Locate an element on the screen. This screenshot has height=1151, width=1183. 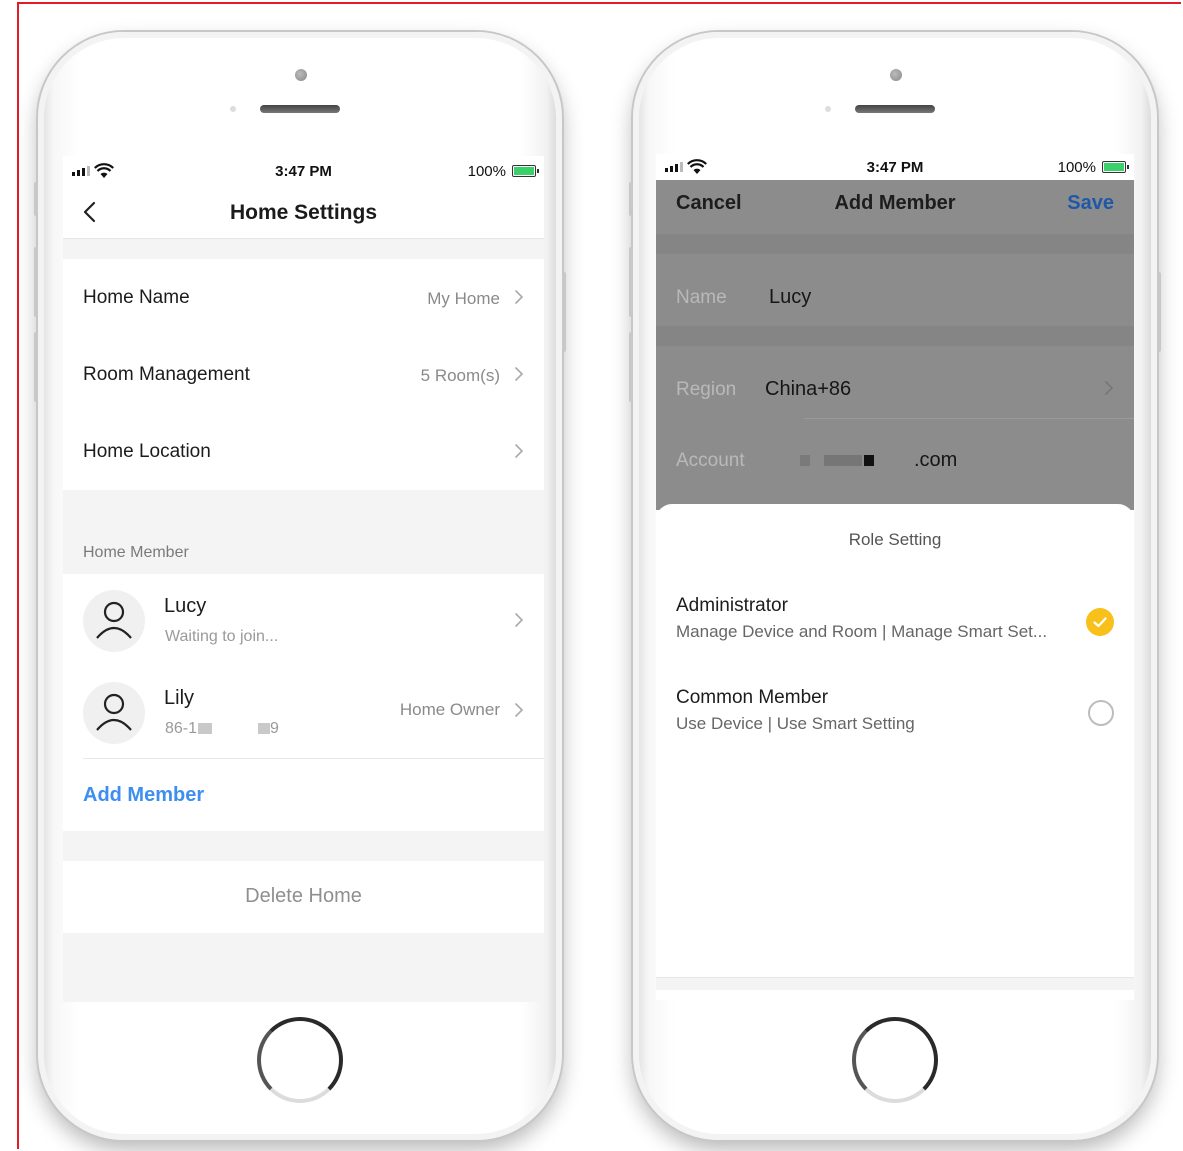
role-name: Administrator is located at coordinates (732, 605).